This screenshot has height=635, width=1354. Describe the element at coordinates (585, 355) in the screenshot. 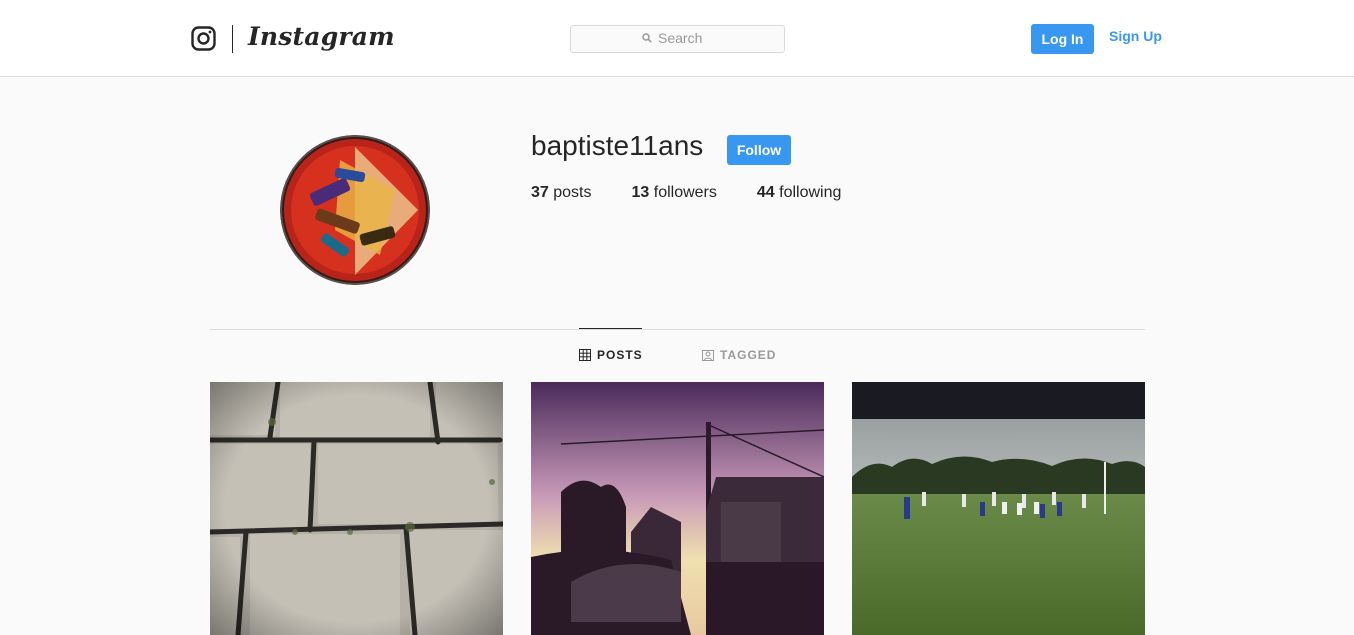

I see `grid-icon` at that location.